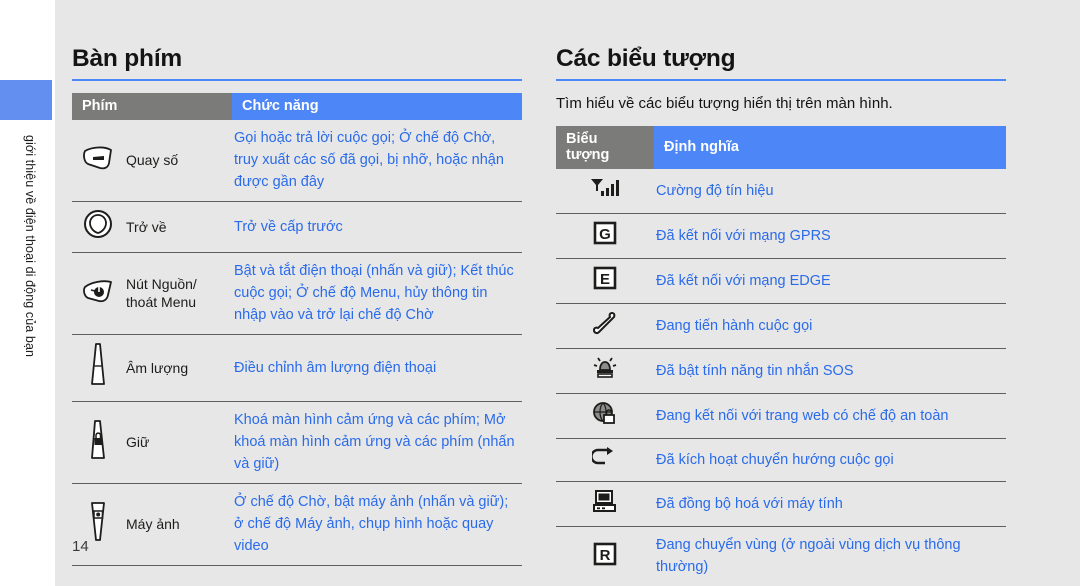 Image resolution: width=1080 pixels, height=586 pixels. Describe the element at coordinates (297, 80) in the screenshot. I see `title-rule-left` at that location.